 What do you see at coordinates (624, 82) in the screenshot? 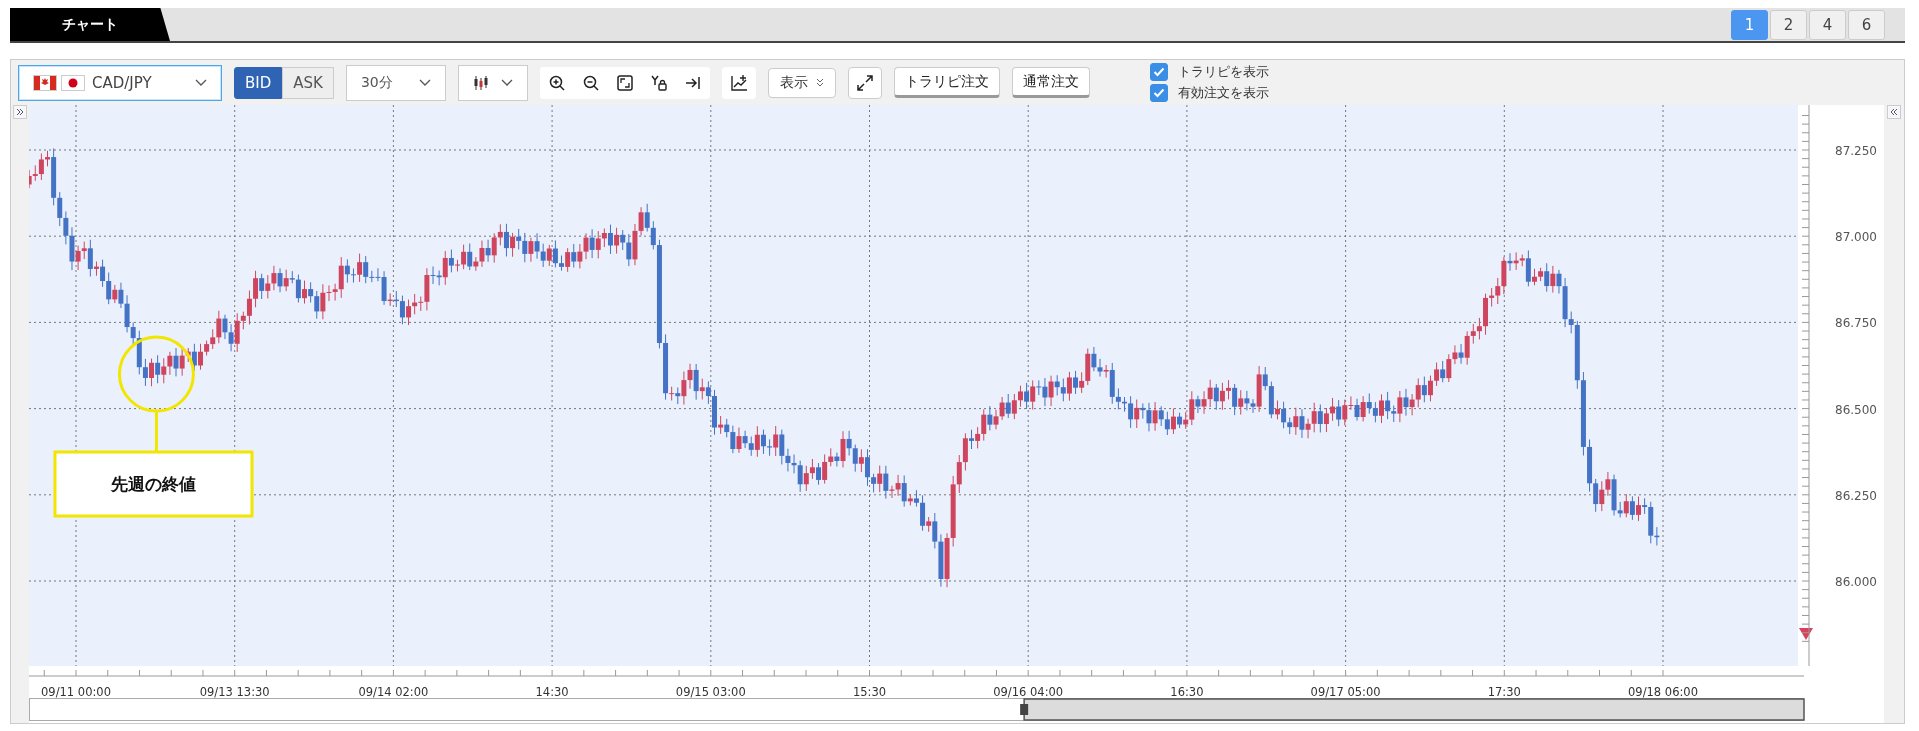
I see `fit-screen-icon` at bounding box center [624, 82].